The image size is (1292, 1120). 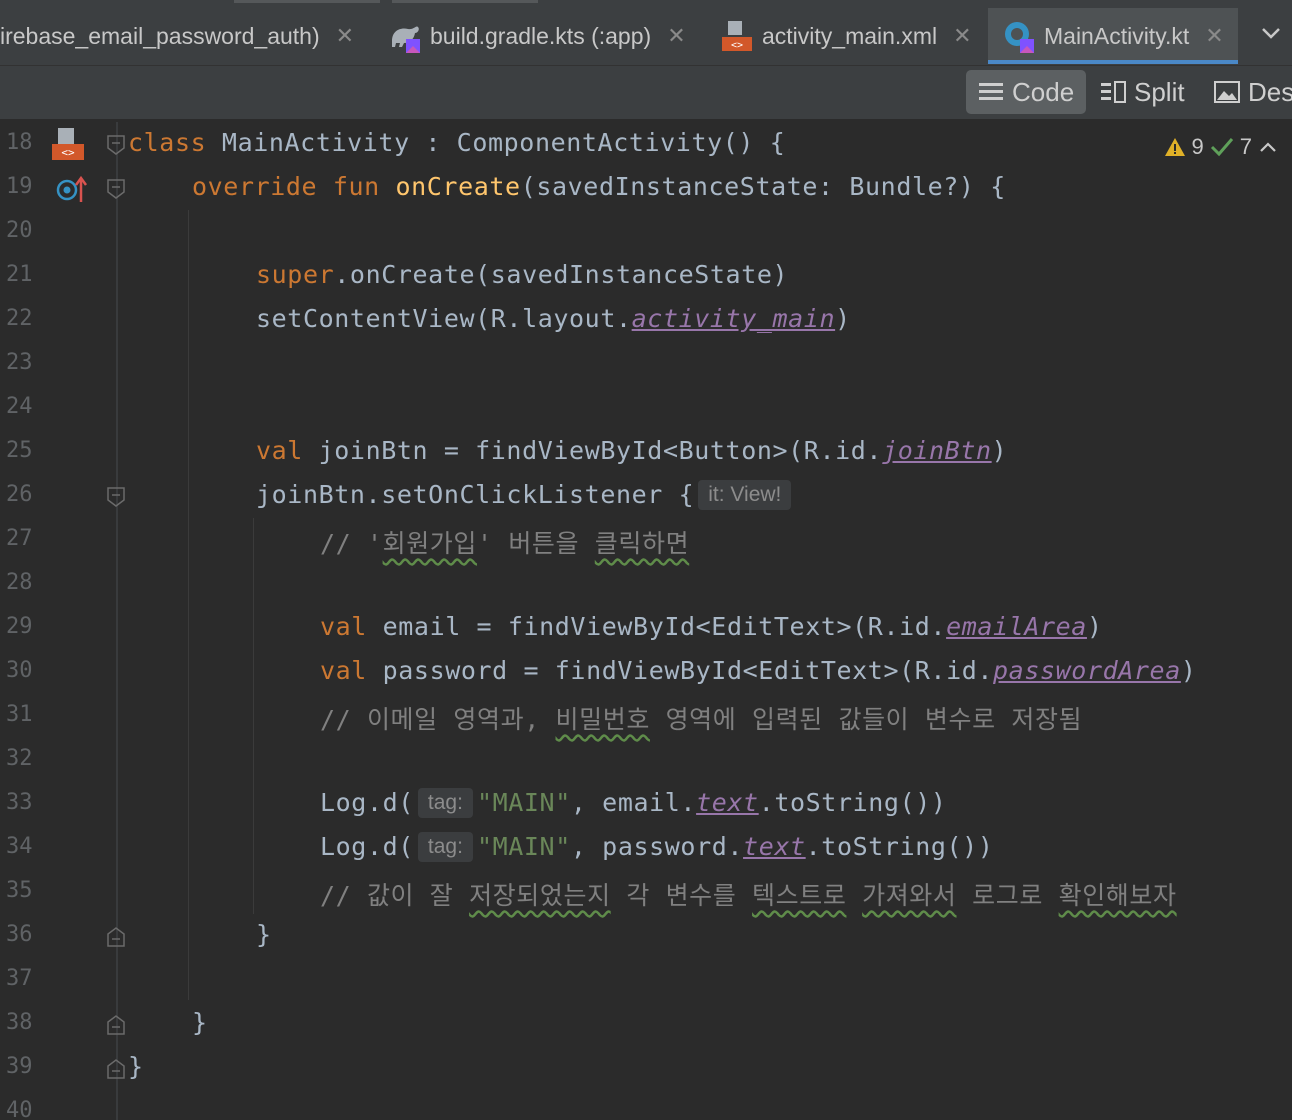 What do you see at coordinates (19, 230) in the screenshot?
I see `line-number: 20` at bounding box center [19, 230].